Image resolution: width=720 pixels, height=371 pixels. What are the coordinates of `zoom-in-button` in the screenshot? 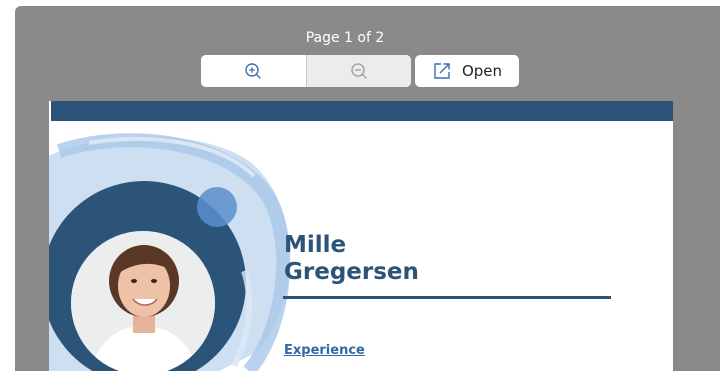 It's located at (253, 71).